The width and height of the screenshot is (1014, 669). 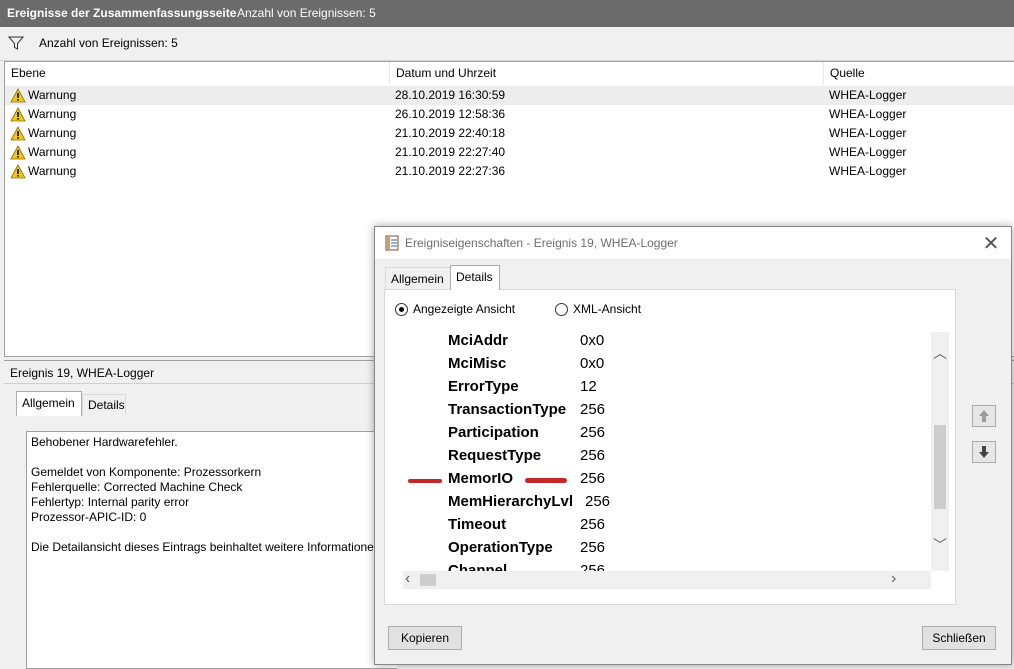 What do you see at coordinates (481, 478) in the screenshot?
I see `field-name: MemorIO` at bounding box center [481, 478].